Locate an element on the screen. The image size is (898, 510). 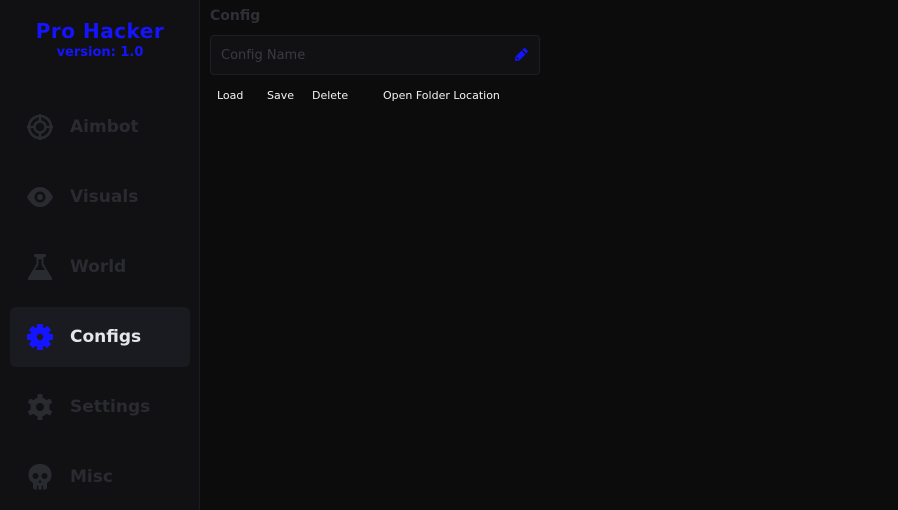
section-title: Config is located at coordinates (235, 16).